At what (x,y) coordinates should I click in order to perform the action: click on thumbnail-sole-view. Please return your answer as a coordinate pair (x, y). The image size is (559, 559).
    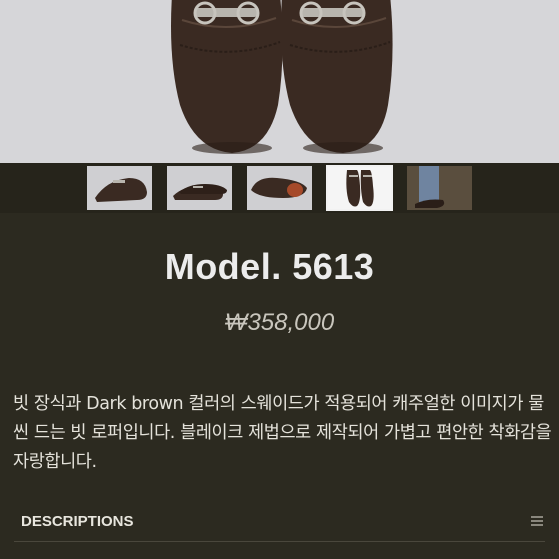
    Looking at the image, I should click on (279, 188).